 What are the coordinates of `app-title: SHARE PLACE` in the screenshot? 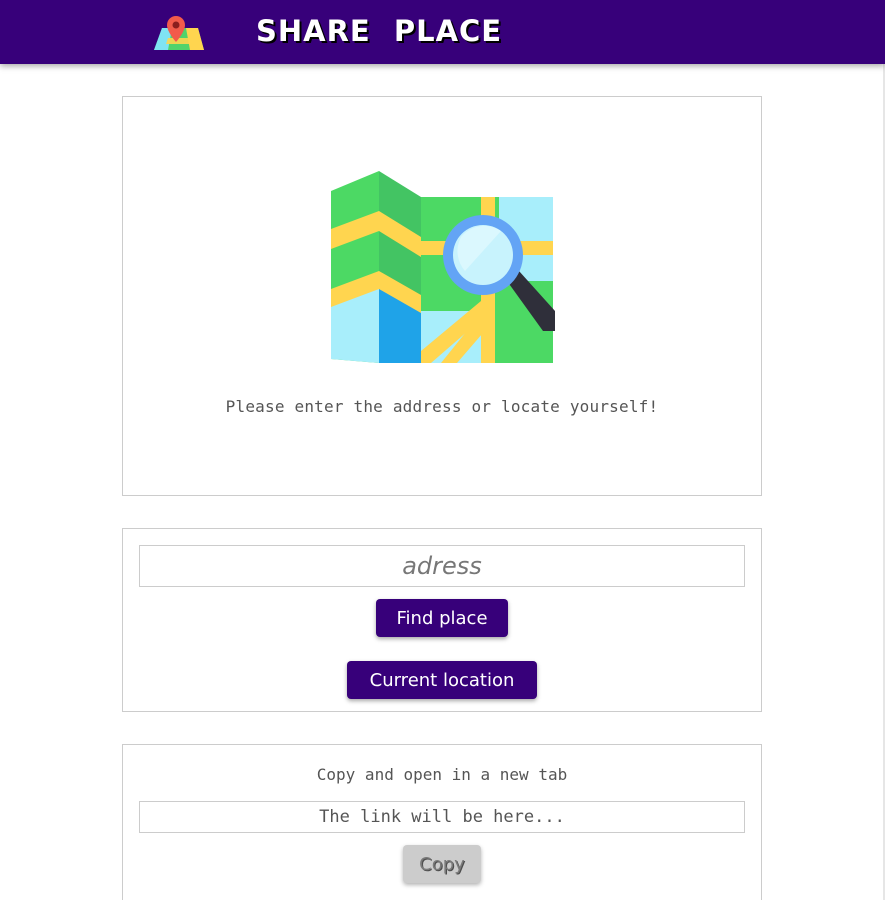 It's located at (379, 31).